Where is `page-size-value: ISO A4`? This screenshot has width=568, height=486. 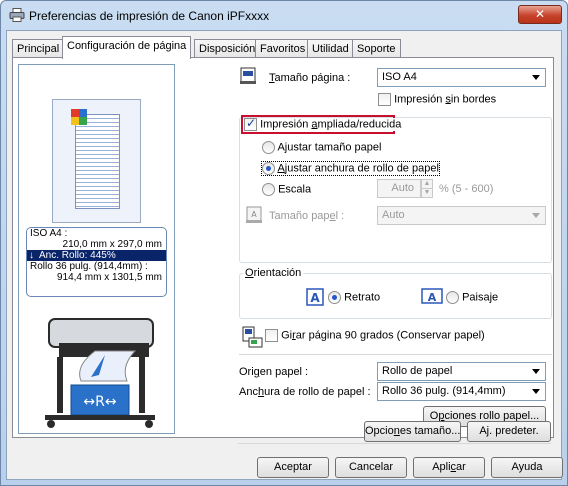
page-size-value: ISO A4 is located at coordinates (399, 77).